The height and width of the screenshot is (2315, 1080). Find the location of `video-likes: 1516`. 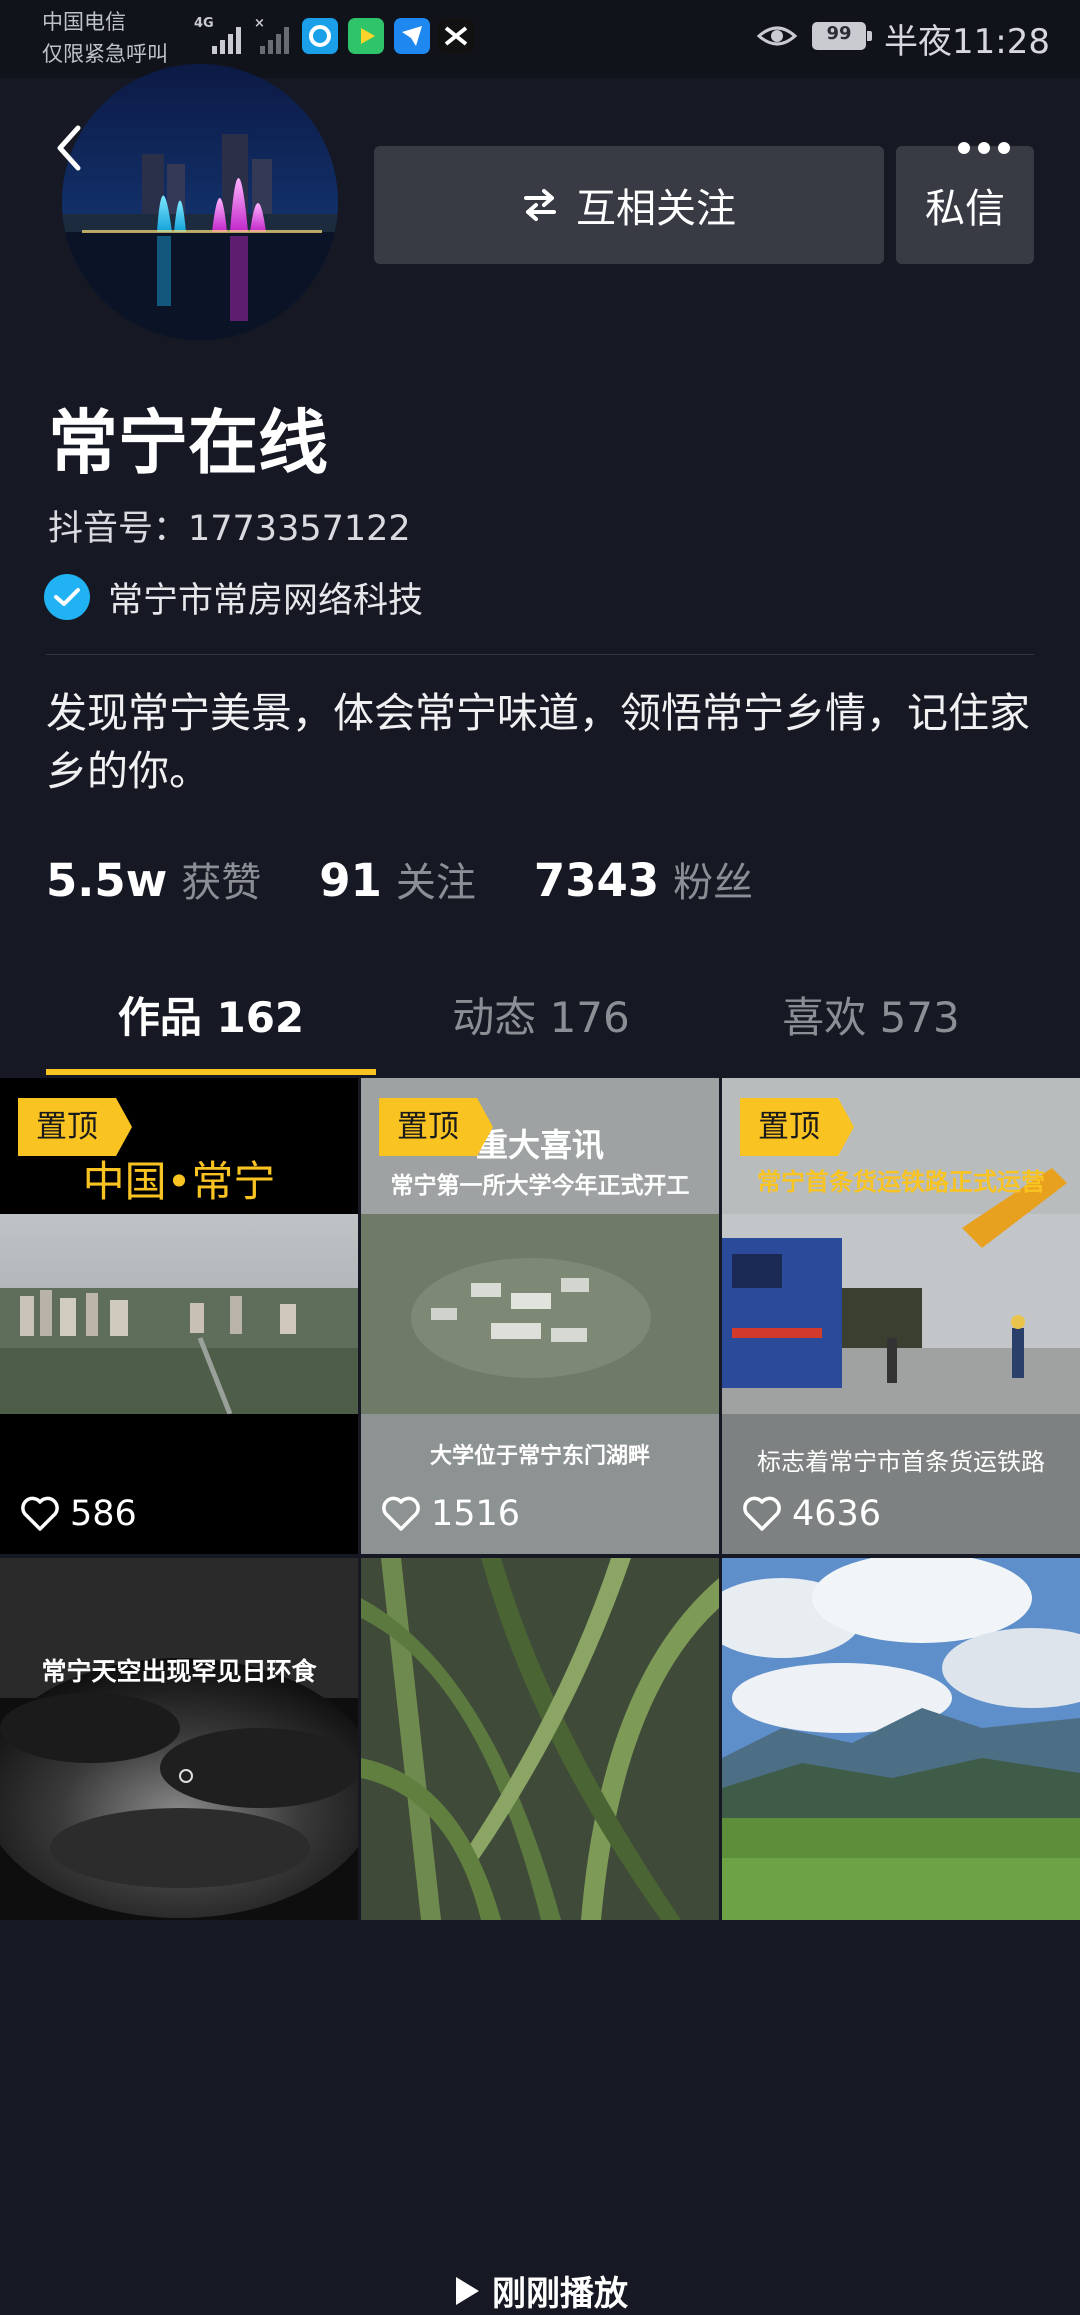

video-likes: 1516 is located at coordinates (450, 1514).